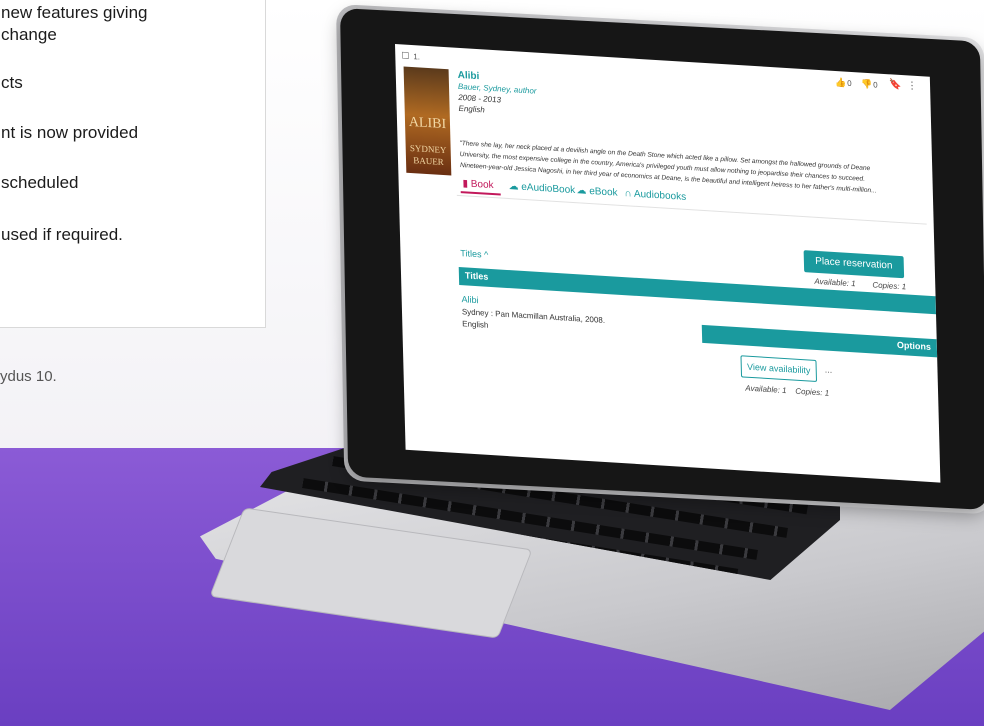 This screenshot has width=984, height=726. What do you see at coordinates (486, 254) in the screenshot?
I see `chevron-up-icon: ^` at bounding box center [486, 254].